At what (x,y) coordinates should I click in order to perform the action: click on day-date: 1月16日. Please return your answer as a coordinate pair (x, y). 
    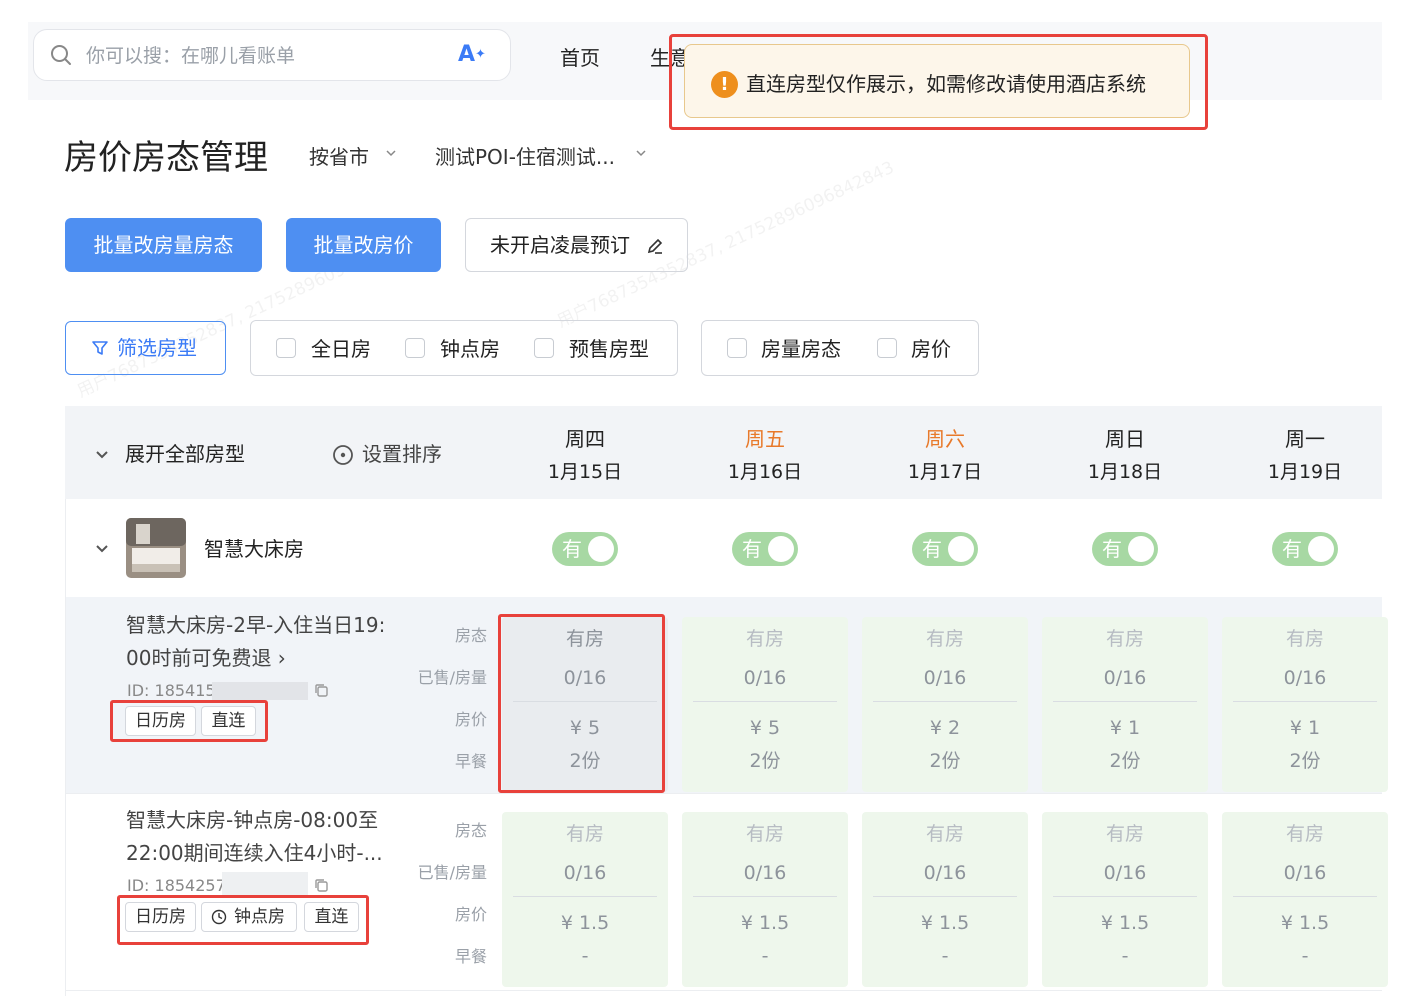
    Looking at the image, I should click on (765, 472).